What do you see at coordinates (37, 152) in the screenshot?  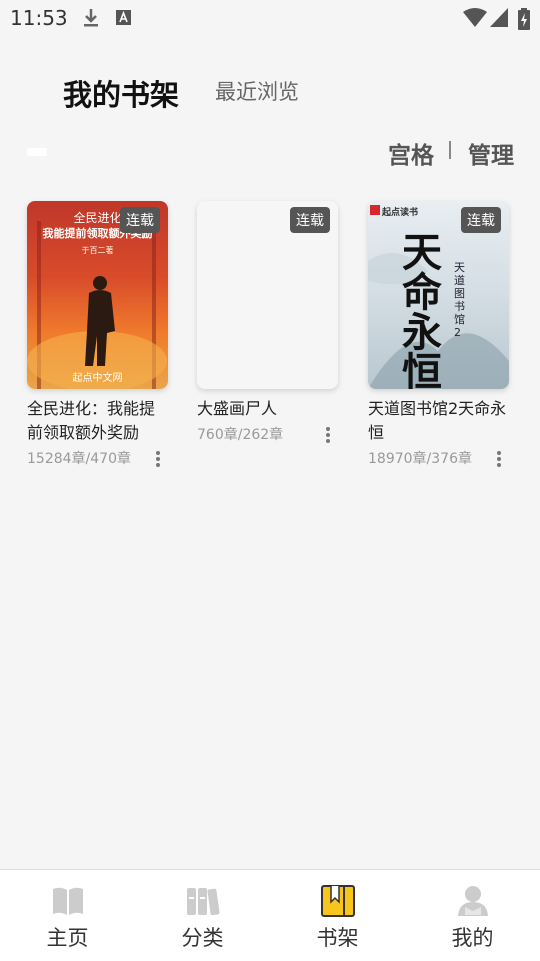 I see `toolbar-indicator` at bounding box center [37, 152].